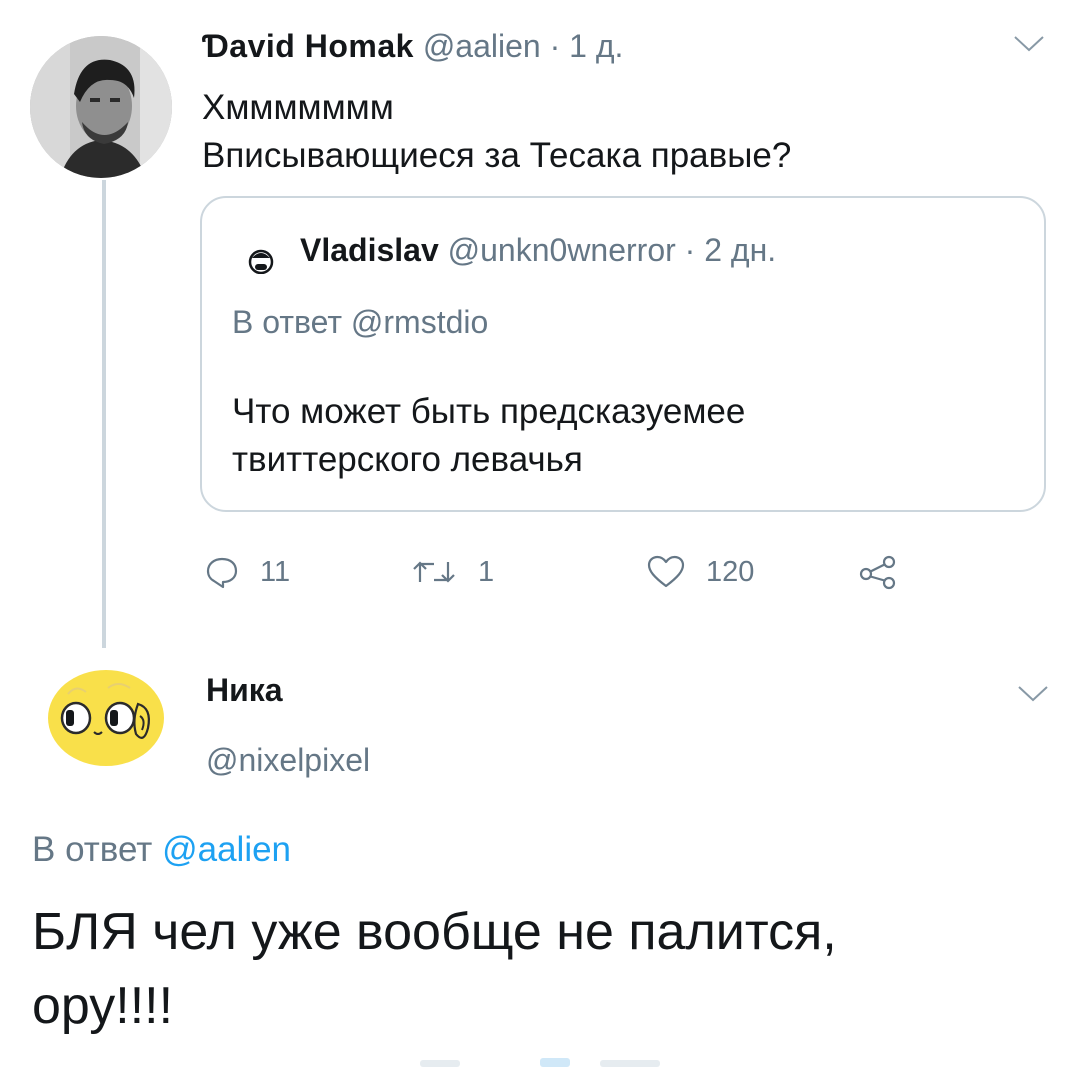 The height and width of the screenshot is (1067, 1080). What do you see at coordinates (482, 46) in the screenshot?
I see `author-handle: @aalien` at bounding box center [482, 46].